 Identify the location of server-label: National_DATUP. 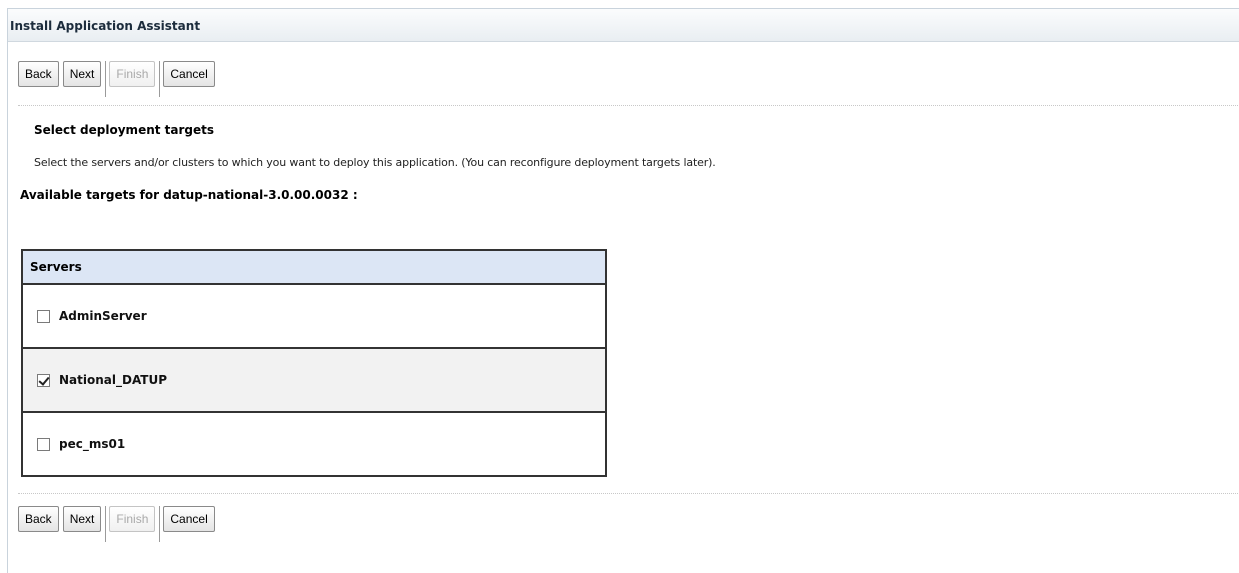
(113, 380).